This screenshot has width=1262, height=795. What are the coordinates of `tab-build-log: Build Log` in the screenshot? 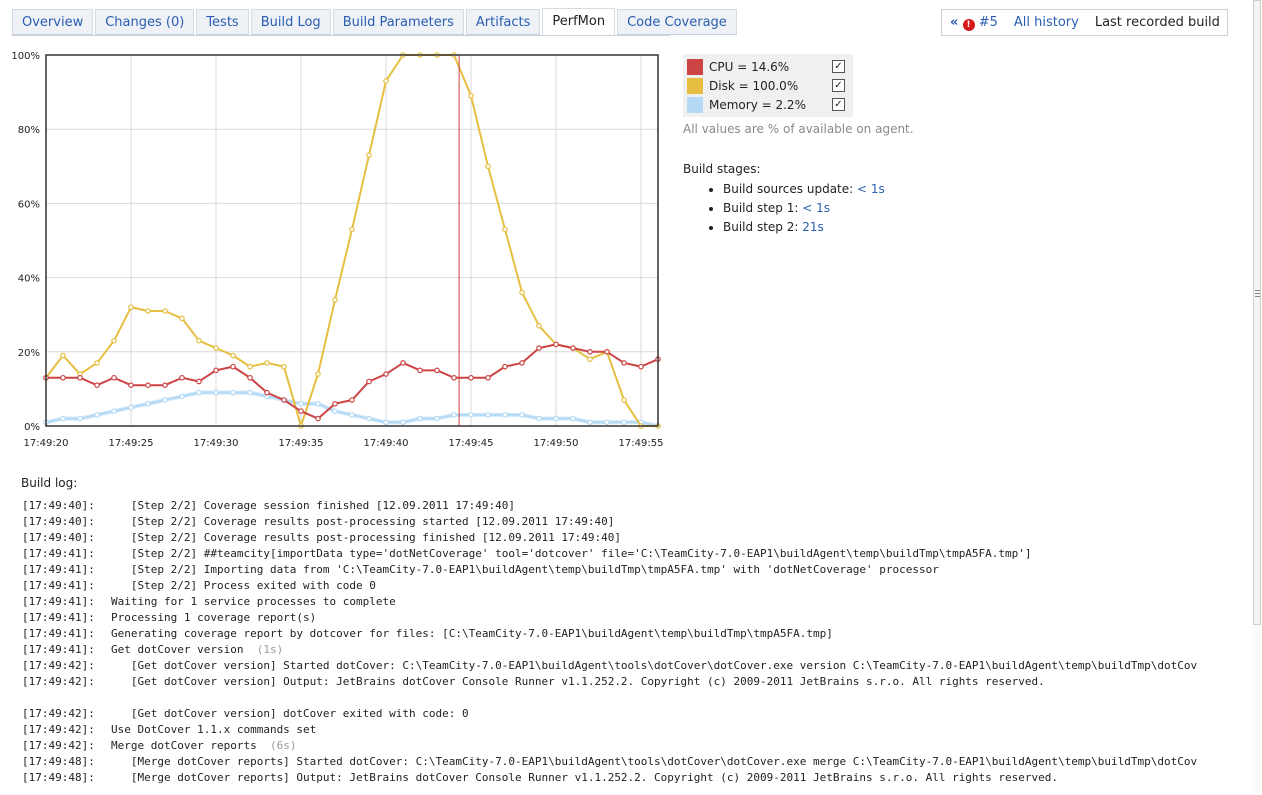 It's located at (290, 22).